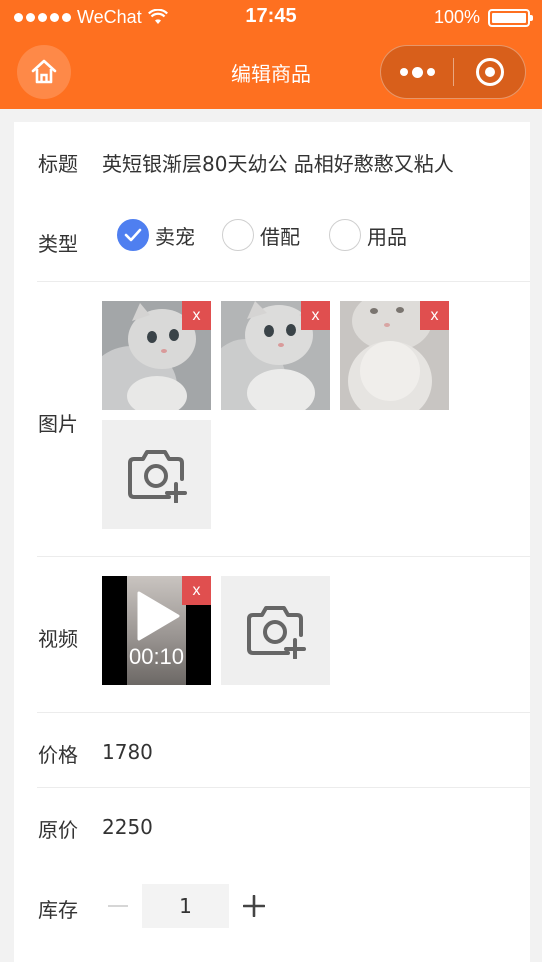 The image size is (542, 962). What do you see at coordinates (483, 17) in the screenshot?
I see `battery-status: 100%` at bounding box center [483, 17].